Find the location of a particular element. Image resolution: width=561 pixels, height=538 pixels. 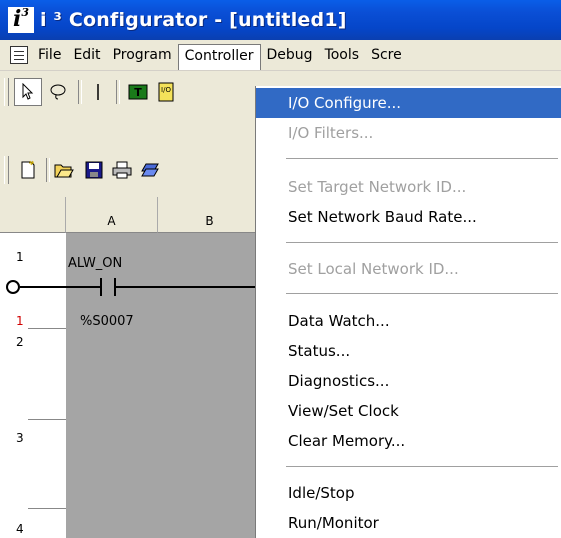

row-gutter: 1 1 2 3 4 is located at coordinates (33, 385).